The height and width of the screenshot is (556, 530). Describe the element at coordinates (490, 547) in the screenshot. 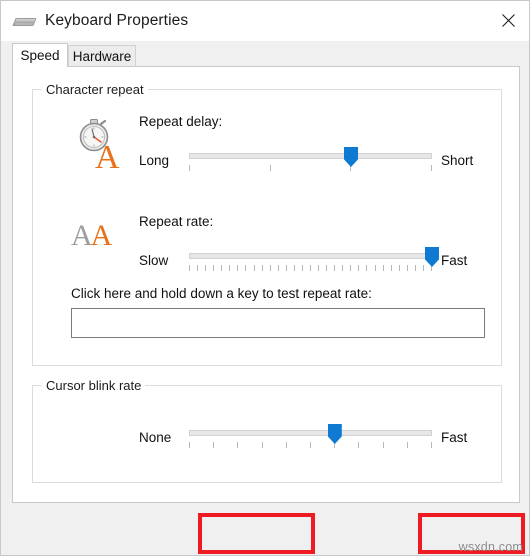

I see `watermark: wsxdn.com` at that location.